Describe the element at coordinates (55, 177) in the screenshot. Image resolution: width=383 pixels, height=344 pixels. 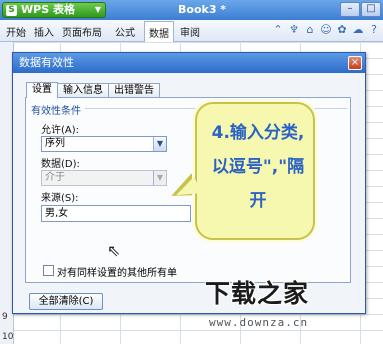
I see `data-value: 介于` at that location.